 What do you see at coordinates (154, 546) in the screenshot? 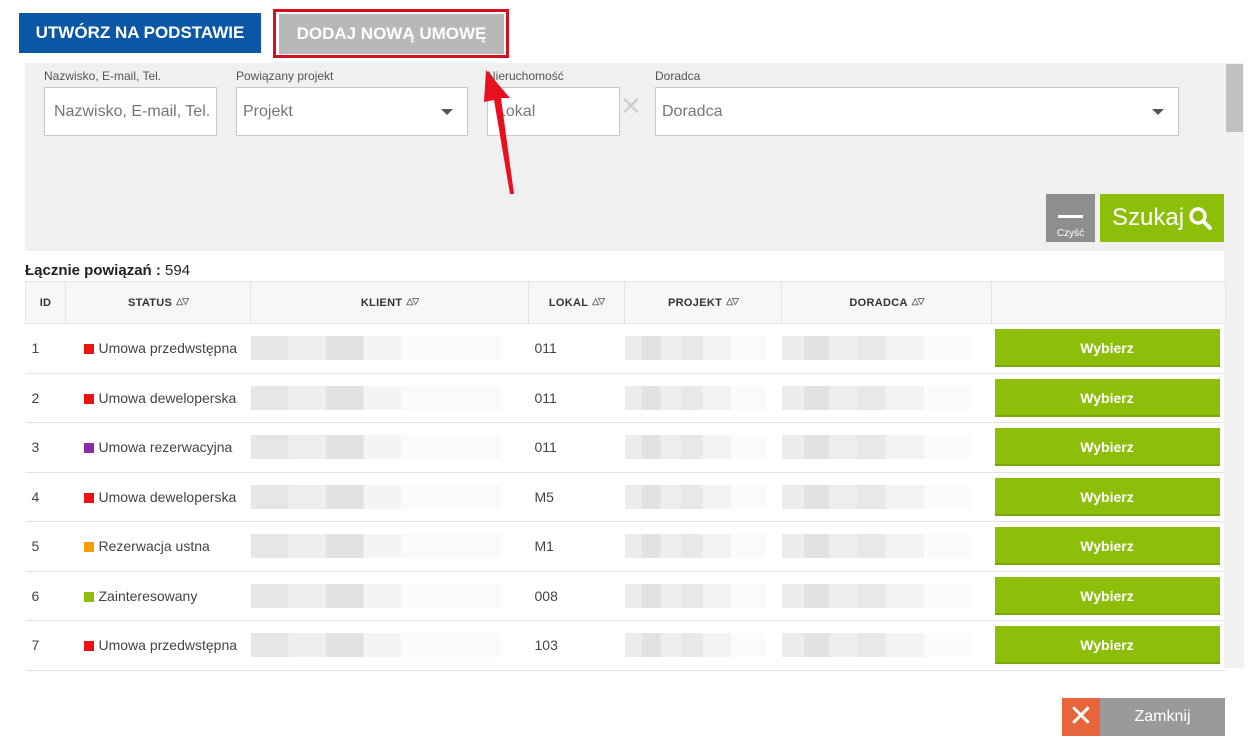
I see `row-status-label: Rezerwacja ustna` at bounding box center [154, 546].